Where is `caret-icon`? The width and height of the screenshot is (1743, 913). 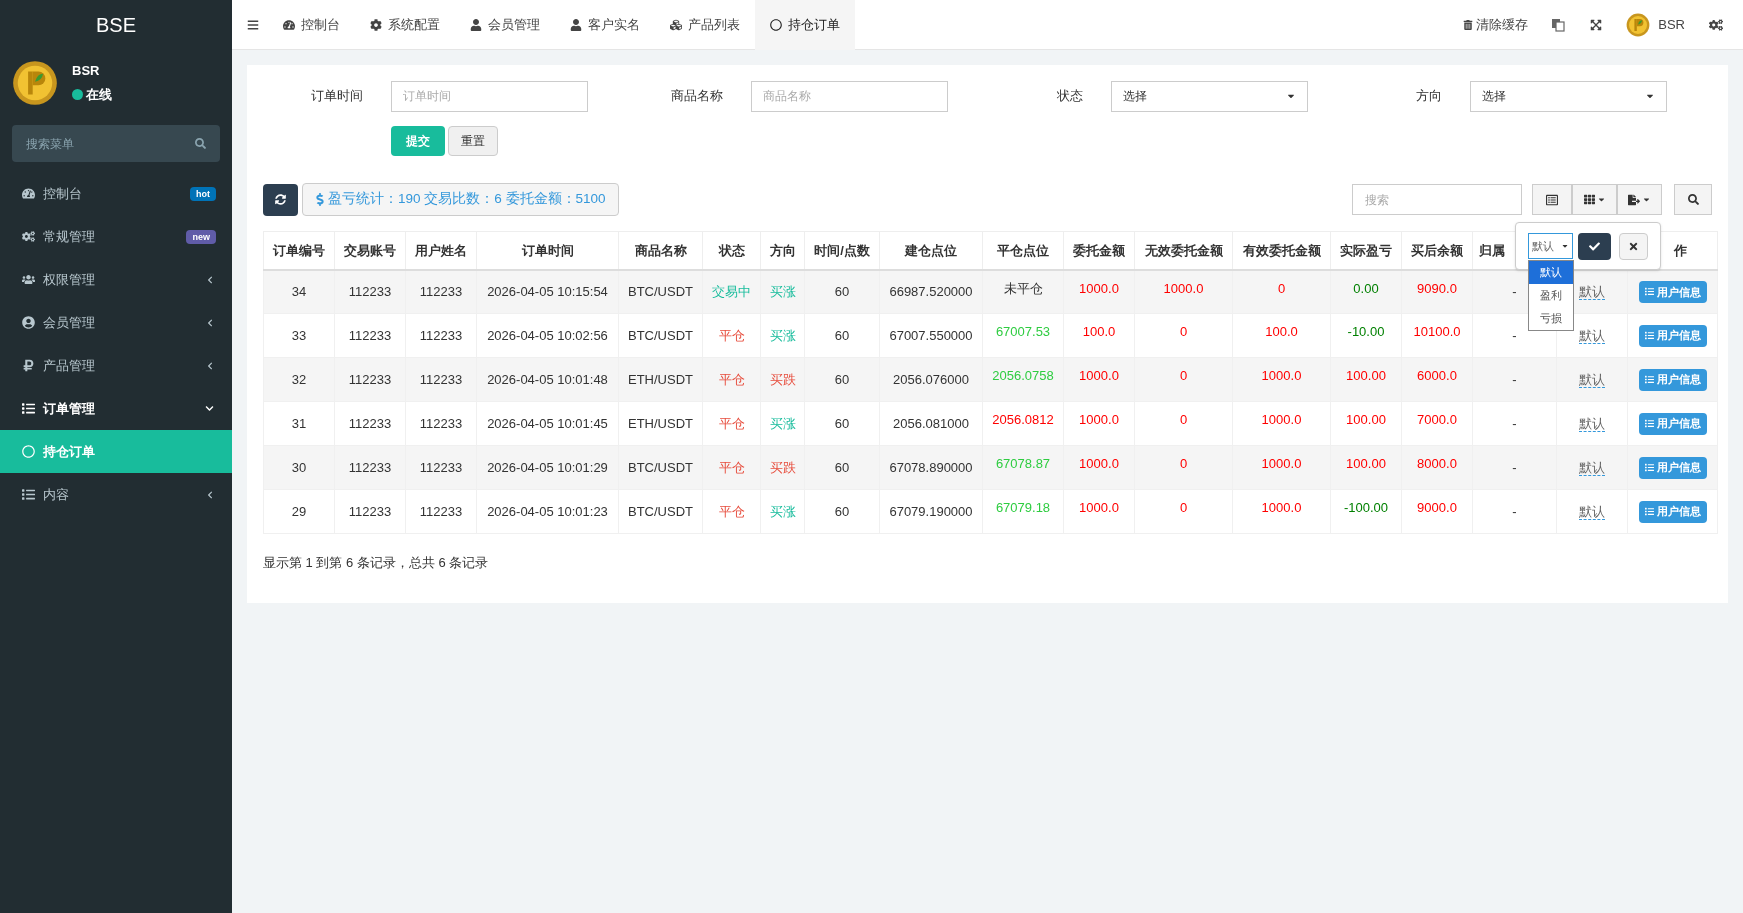
caret-icon is located at coordinates (1601, 199).